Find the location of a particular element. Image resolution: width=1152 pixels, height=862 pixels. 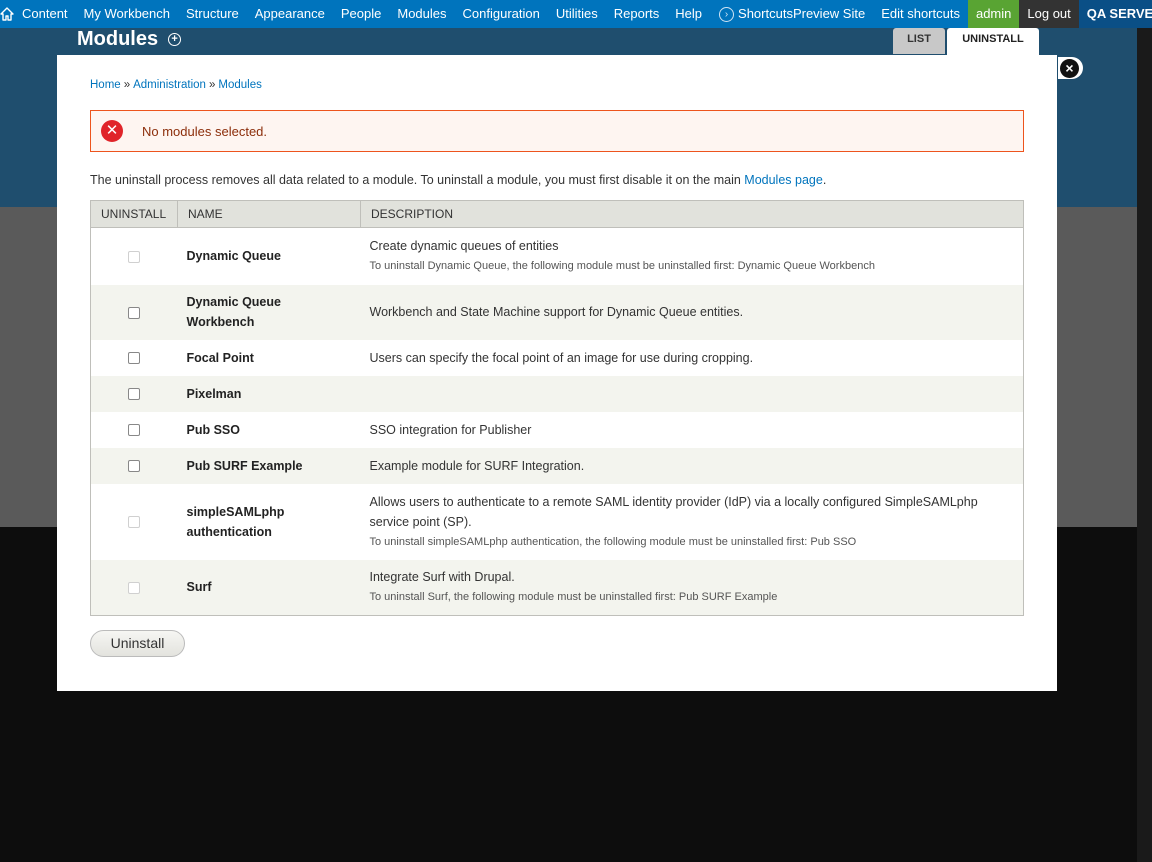

toolbar-item-reports: Reports is located at coordinates (637, 14).